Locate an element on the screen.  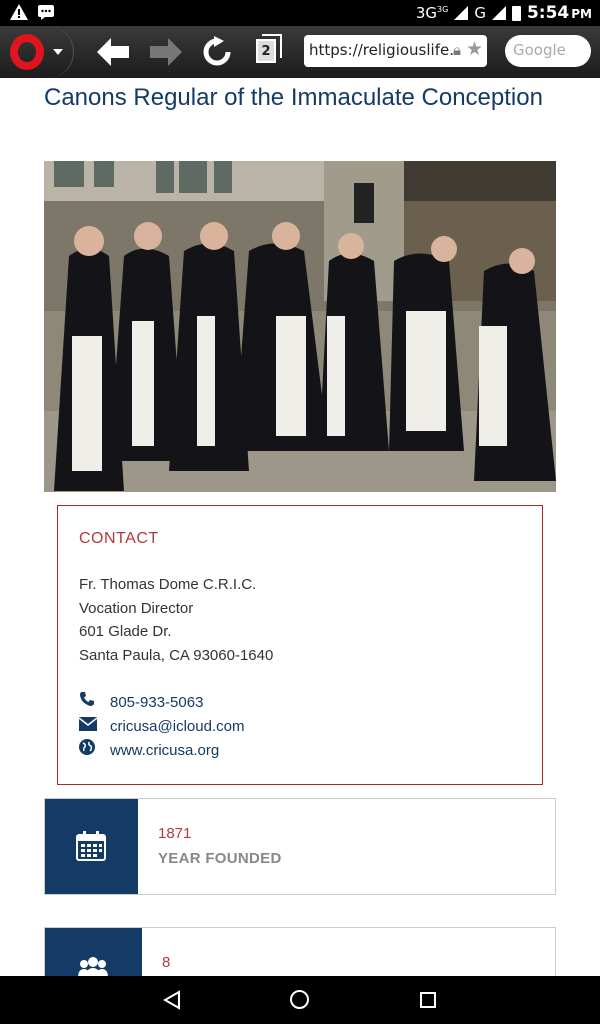
calendar-icon is located at coordinates (91, 846).